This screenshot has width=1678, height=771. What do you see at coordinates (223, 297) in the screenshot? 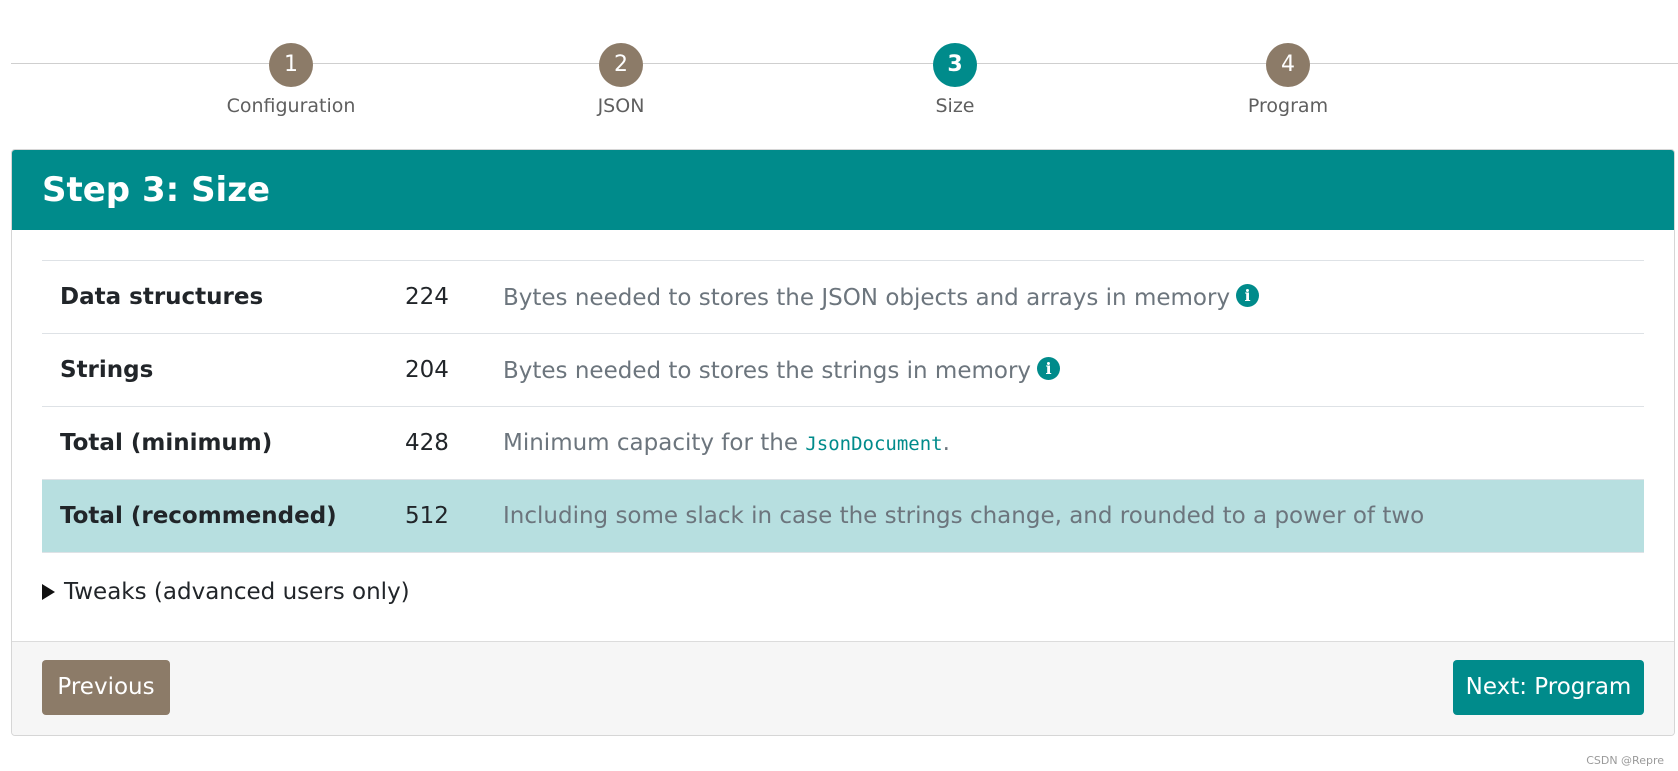
I see `row-name: Data structures` at bounding box center [223, 297].